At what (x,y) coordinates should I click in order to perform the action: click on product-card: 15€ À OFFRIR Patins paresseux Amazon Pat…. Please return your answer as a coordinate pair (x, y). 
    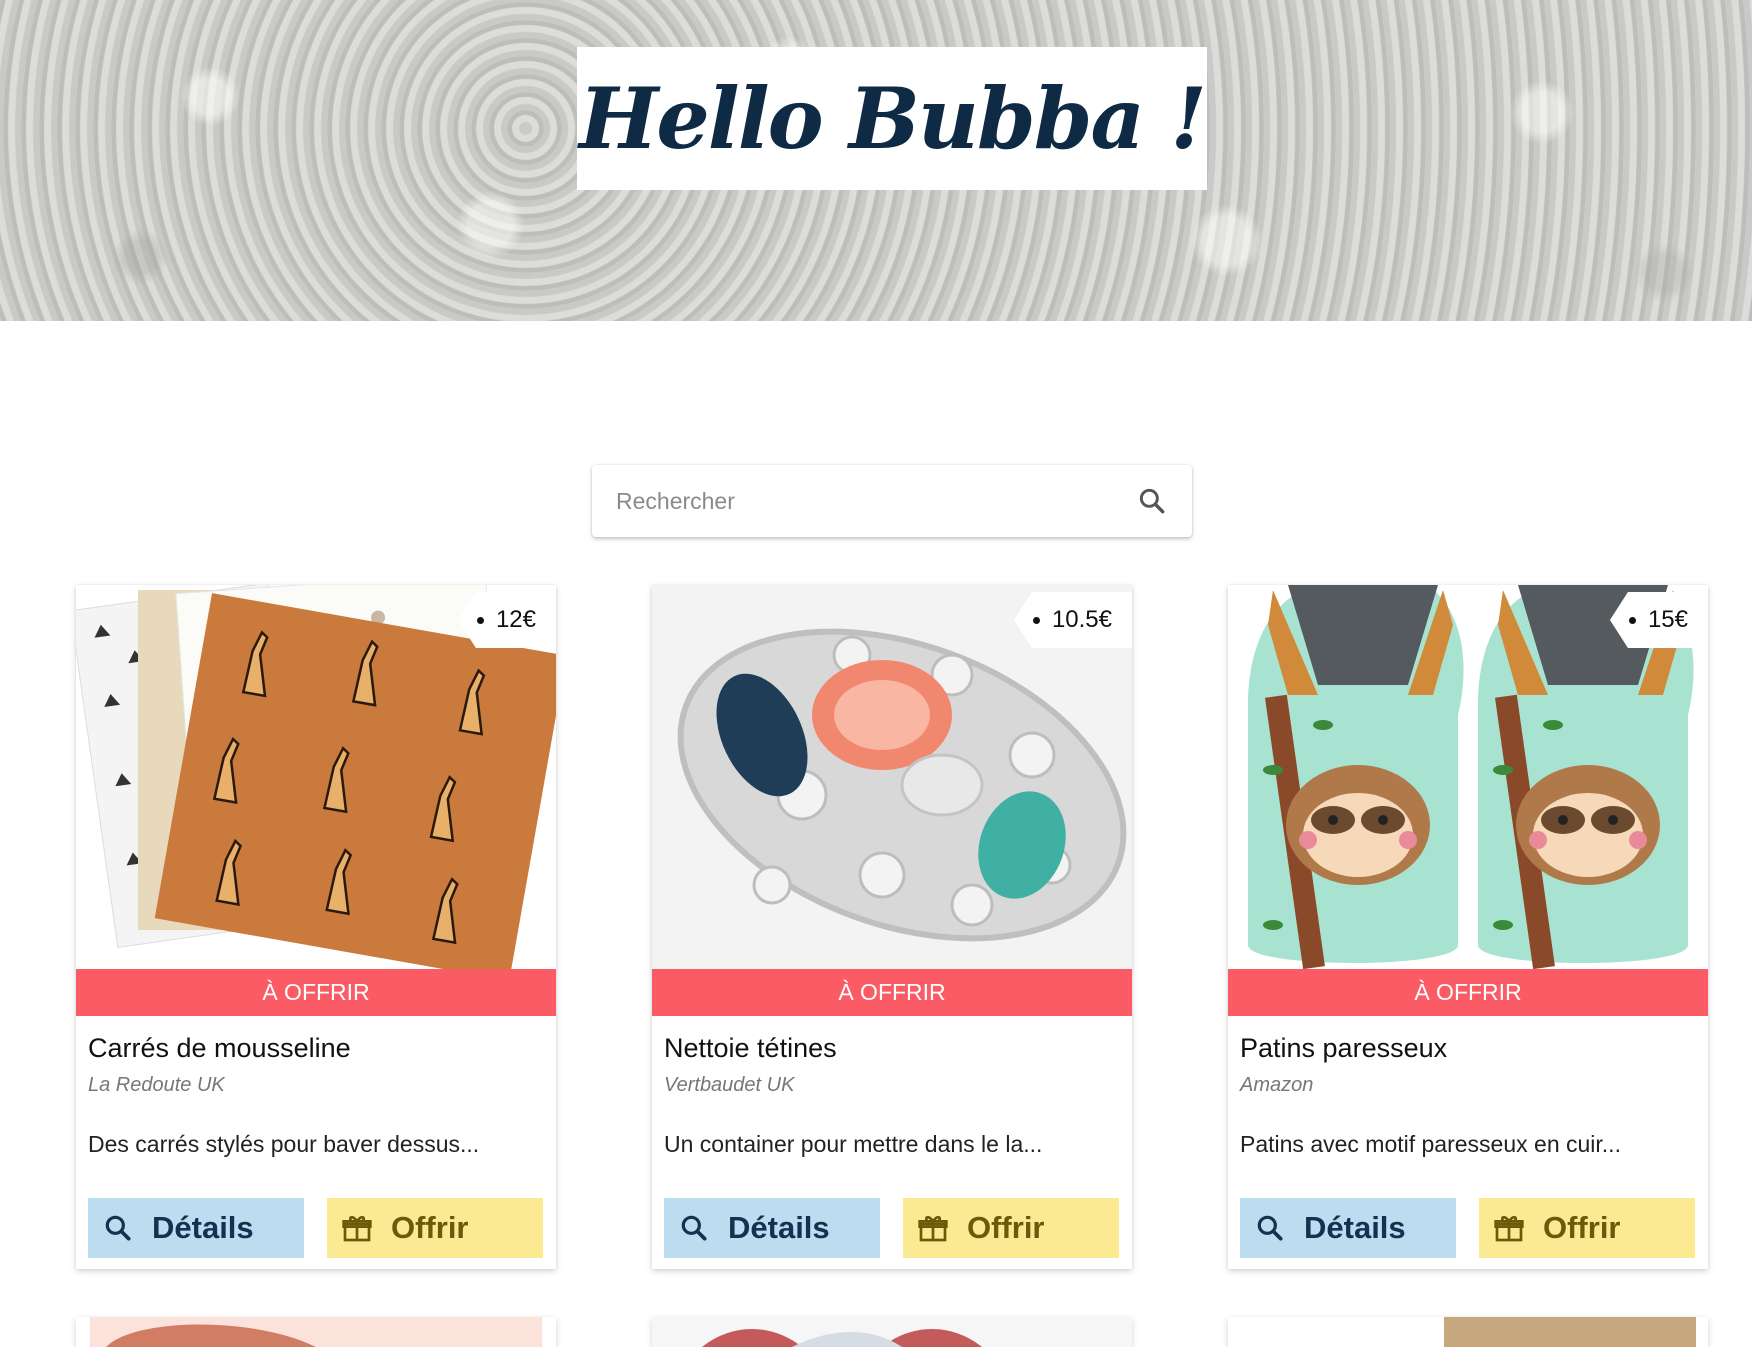
    Looking at the image, I should click on (1468, 927).